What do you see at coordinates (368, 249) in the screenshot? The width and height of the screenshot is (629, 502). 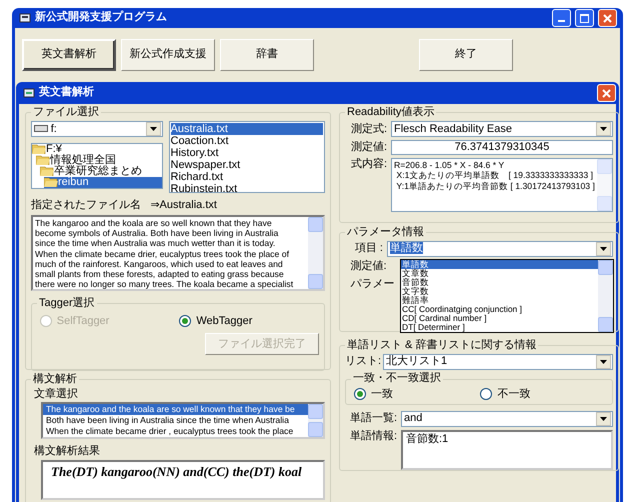 I see `field-label: 項目 :` at bounding box center [368, 249].